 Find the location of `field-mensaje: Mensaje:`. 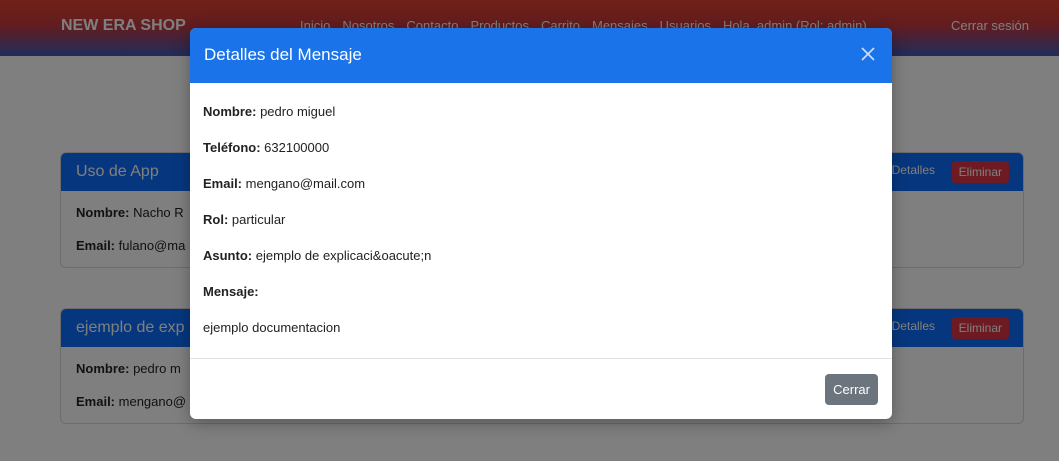

field-mensaje: Mensaje: is located at coordinates (541, 292).